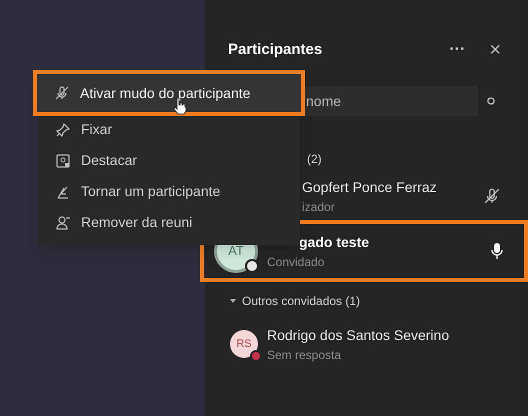 The width and height of the screenshot is (528, 416). Describe the element at coordinates (314, 159) in the screenshot. I see `section-header: (2)` at that location.